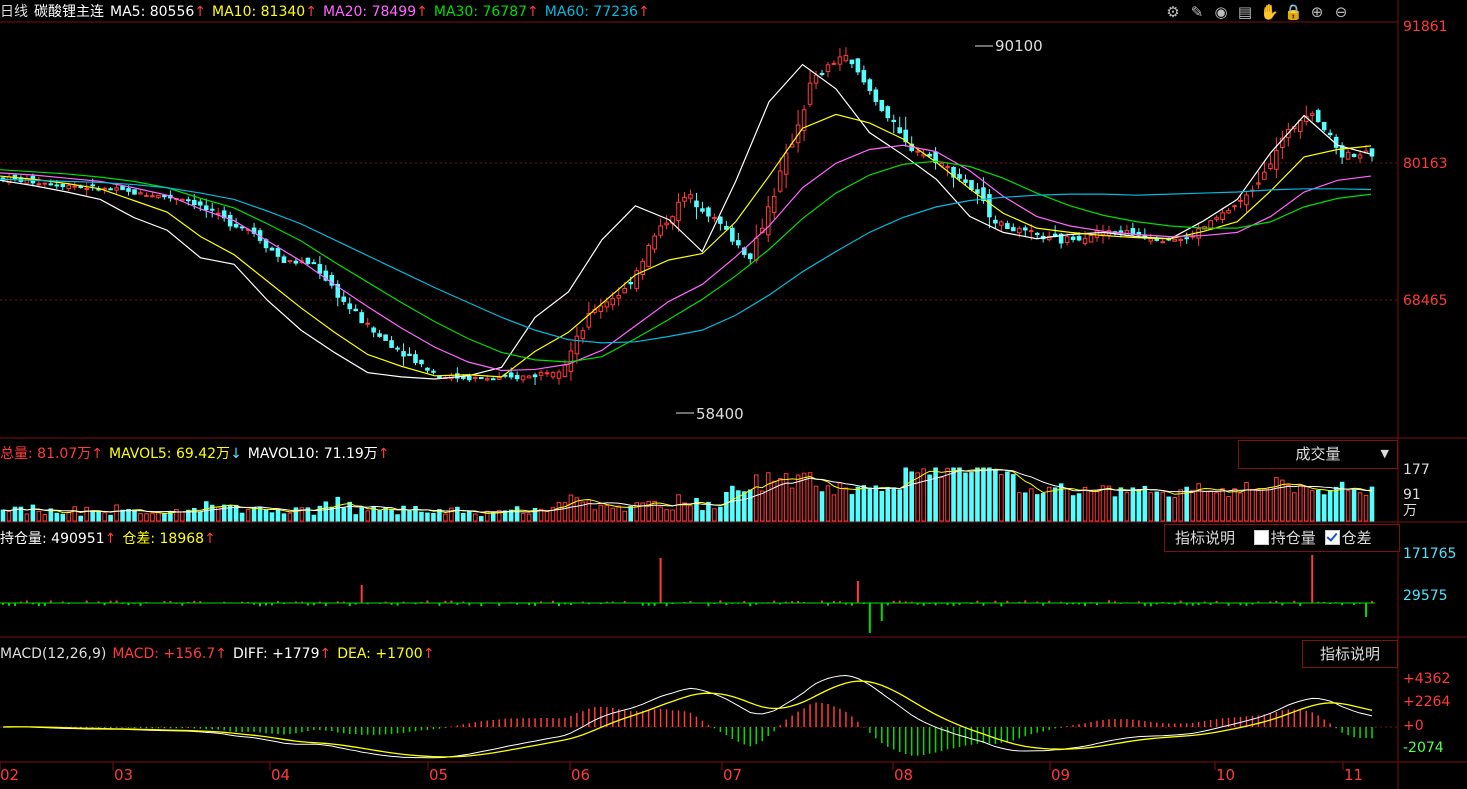 Image resolution: width=1467 pixels, height=789 pixels. Describe the element at coordinates (1341, 12) in the screenshot. I see `zoom-out-icon: ⊖` at that location.